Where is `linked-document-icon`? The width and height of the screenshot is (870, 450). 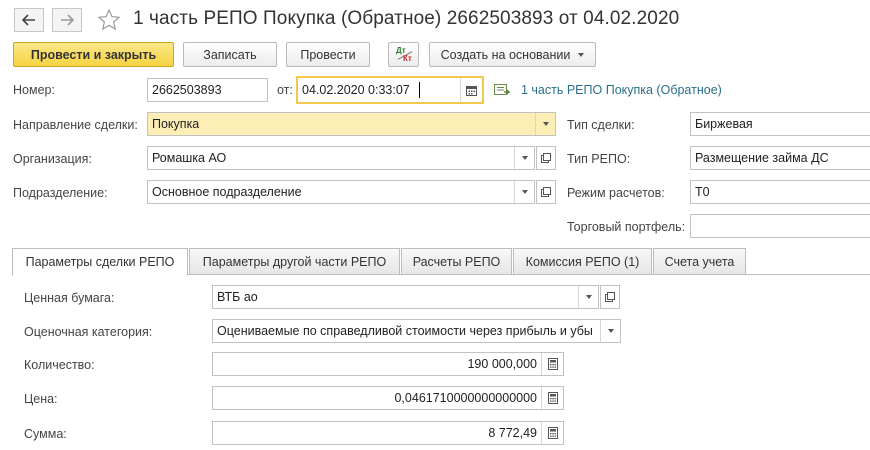 linked-document-icon is located at coordinates (502, 91).